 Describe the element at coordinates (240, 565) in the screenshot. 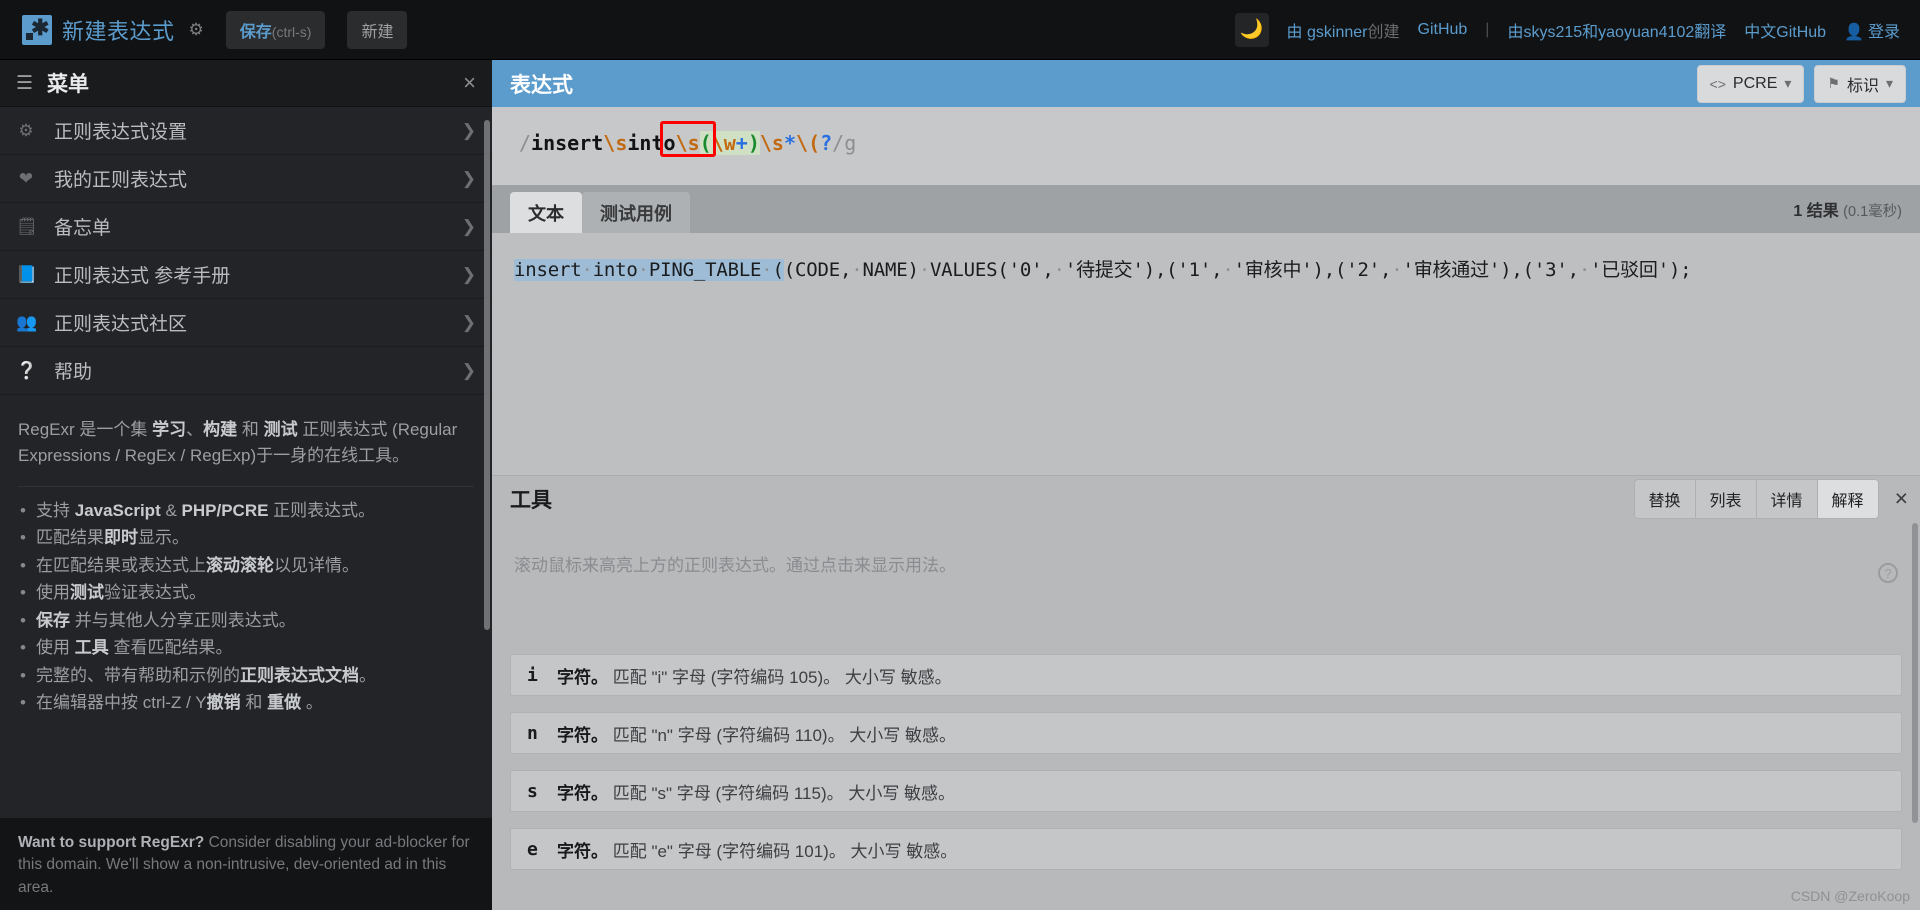

I see `emphasis: 滚动滚轮` at that location.